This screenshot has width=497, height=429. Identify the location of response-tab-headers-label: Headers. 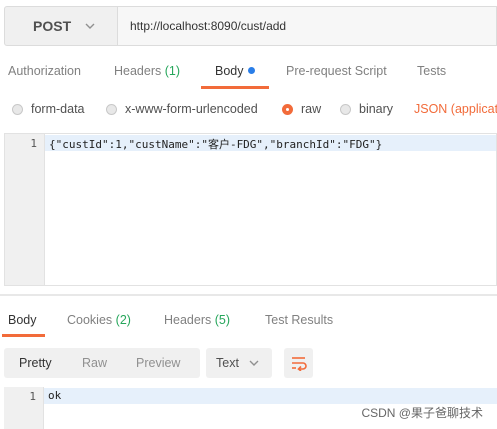
(188, 320).